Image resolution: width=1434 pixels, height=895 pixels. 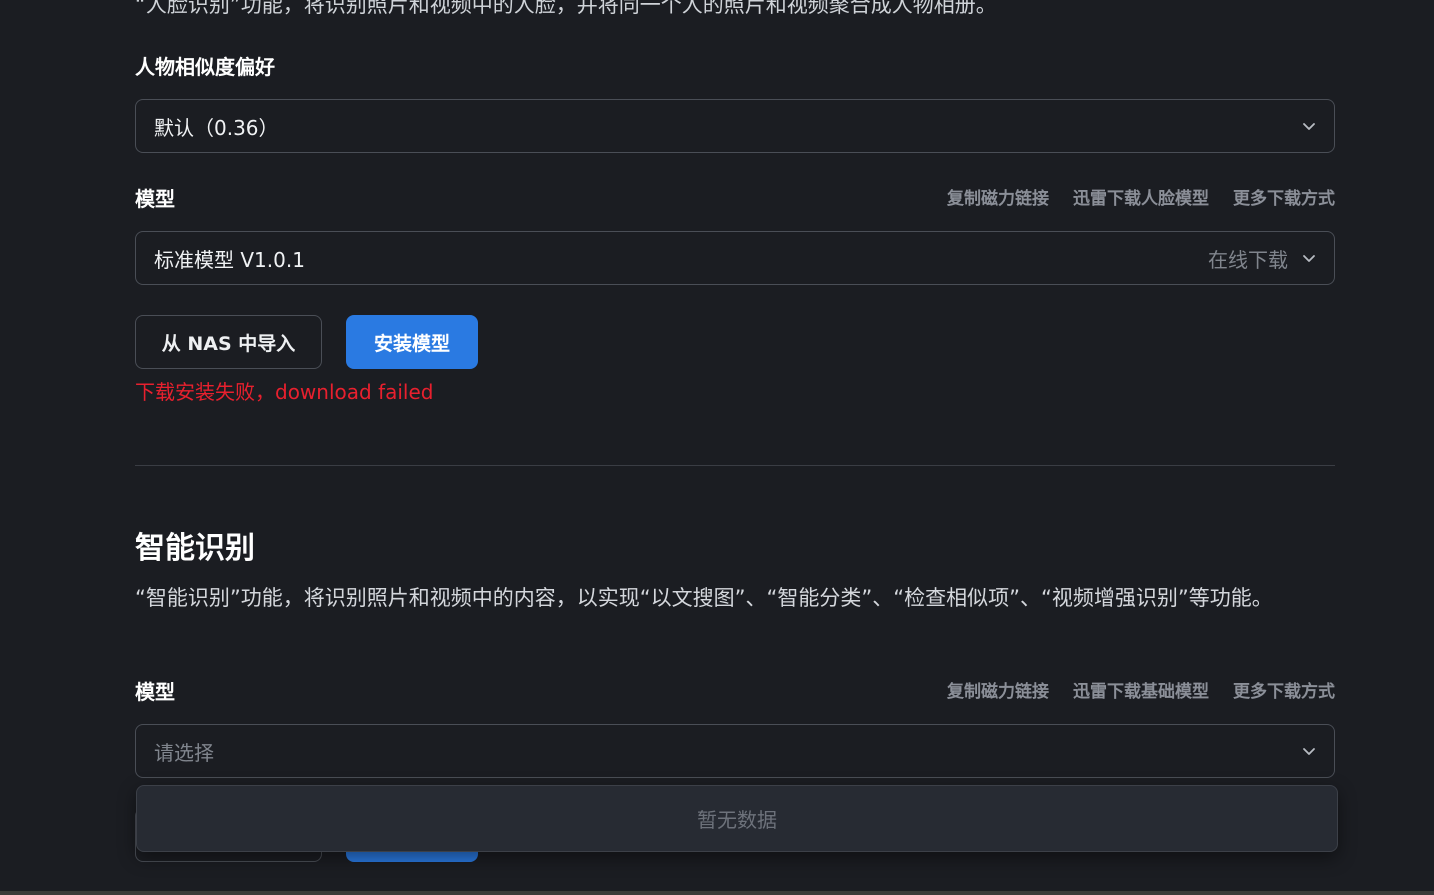 I want to click on face-model-label: 模型, so click(x=155, y=199).